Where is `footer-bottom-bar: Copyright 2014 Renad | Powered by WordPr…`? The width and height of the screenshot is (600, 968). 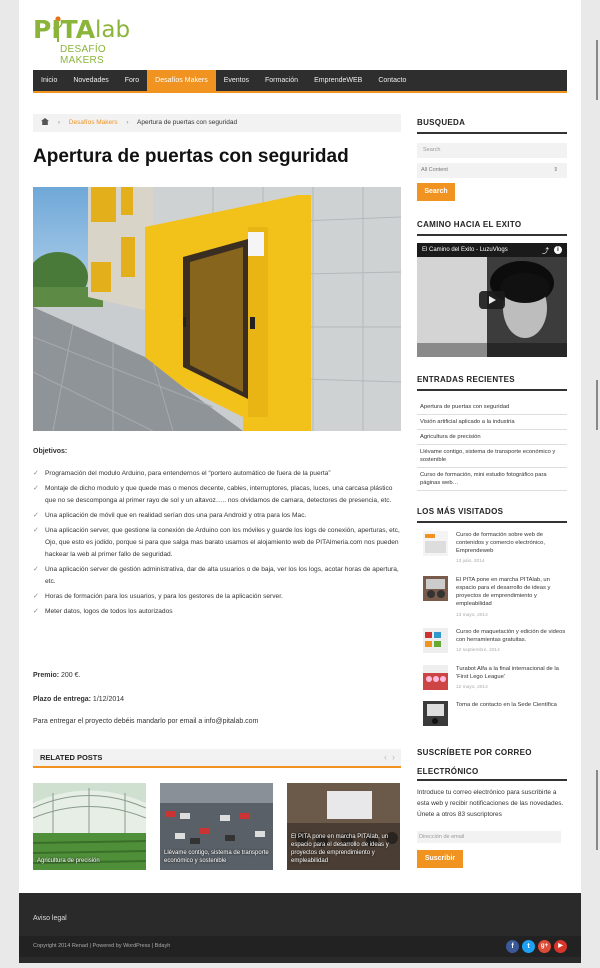 footer-bottom-bar: Copyright 2014 Renad | Powered by WordPr… is located at coordinates (300, 946).